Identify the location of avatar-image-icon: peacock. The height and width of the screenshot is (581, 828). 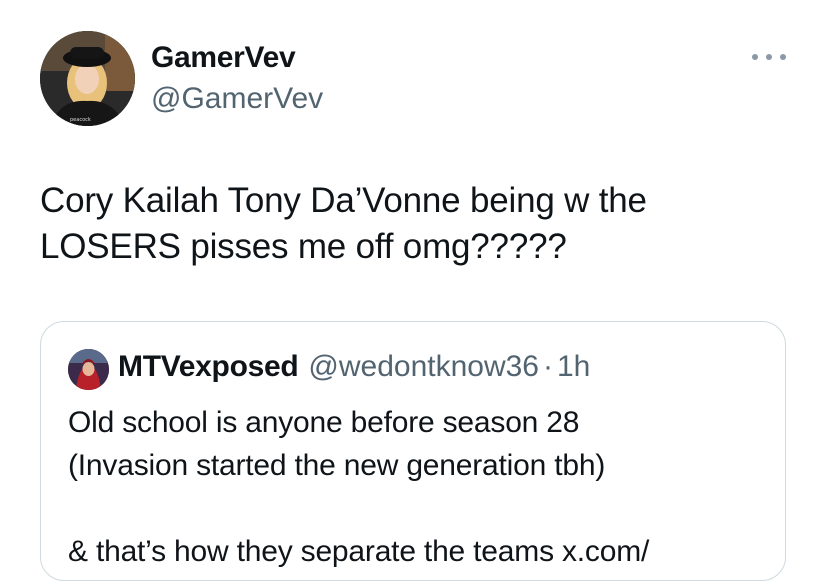
(87, 78).